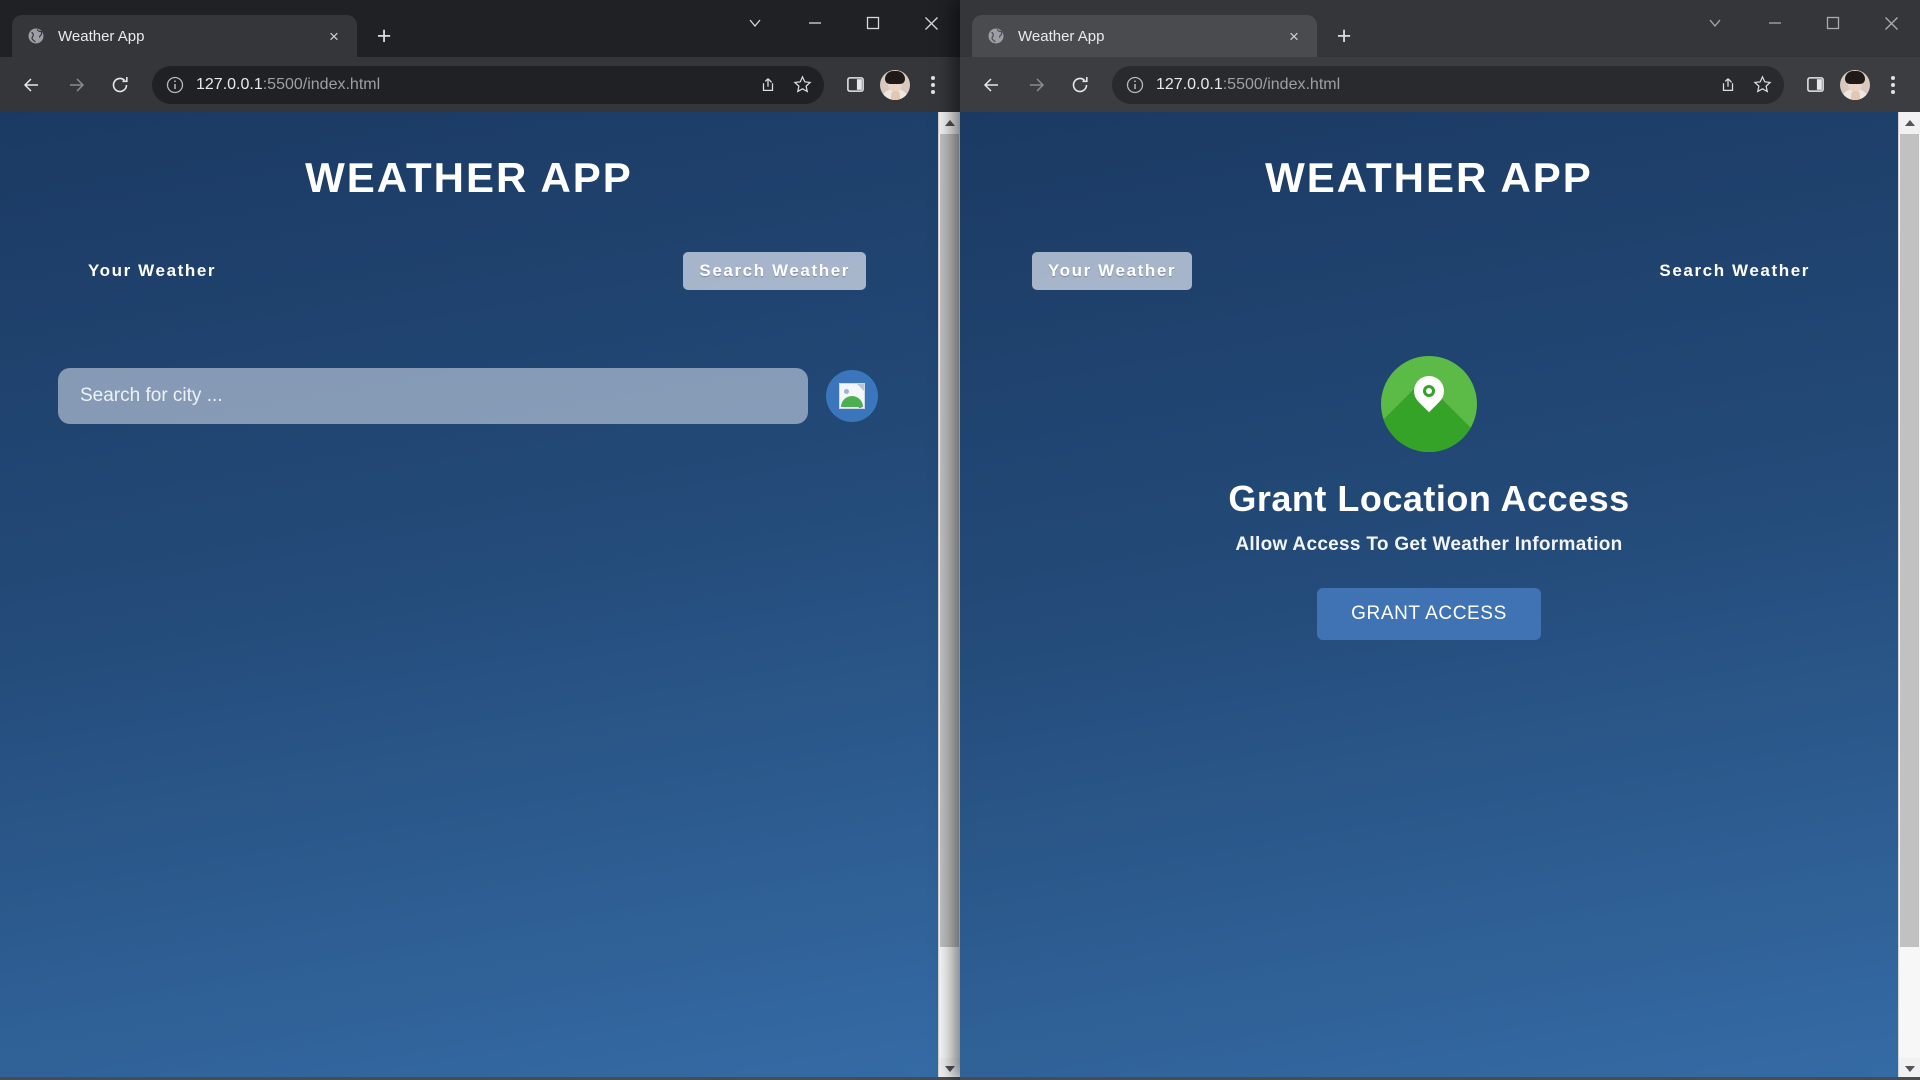  I want to click on window-controls-left, so click(842, 23).